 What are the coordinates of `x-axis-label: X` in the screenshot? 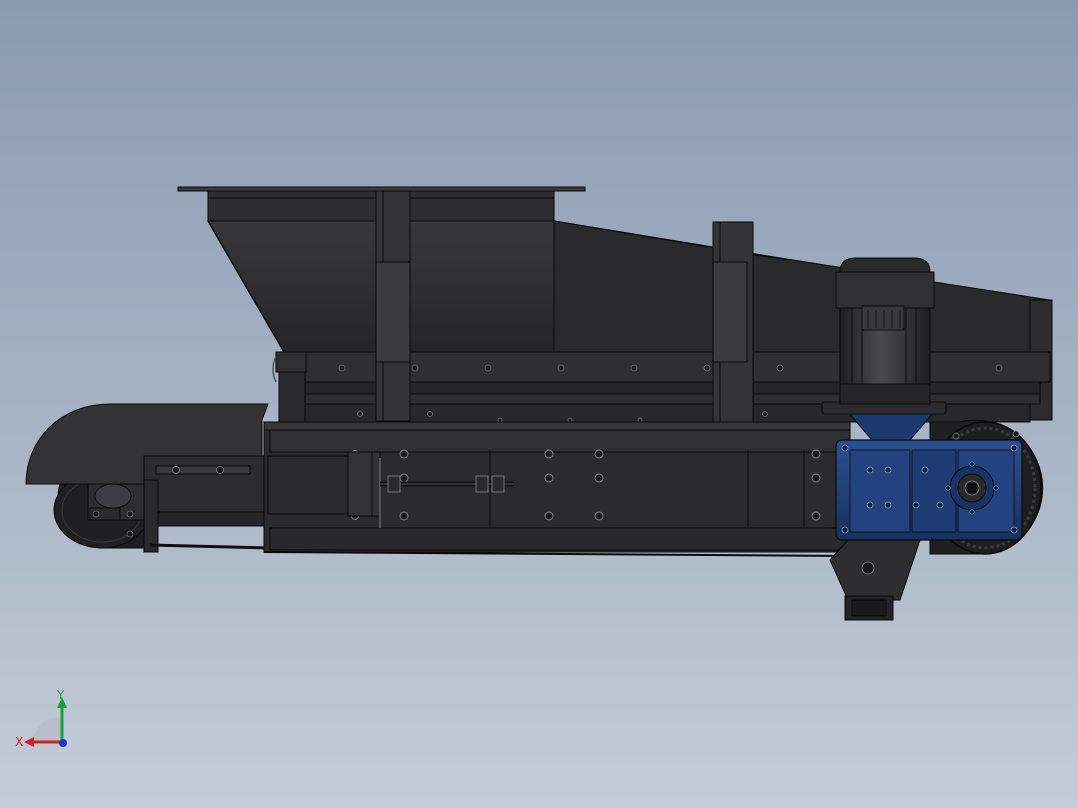 It's located at (19, 742).